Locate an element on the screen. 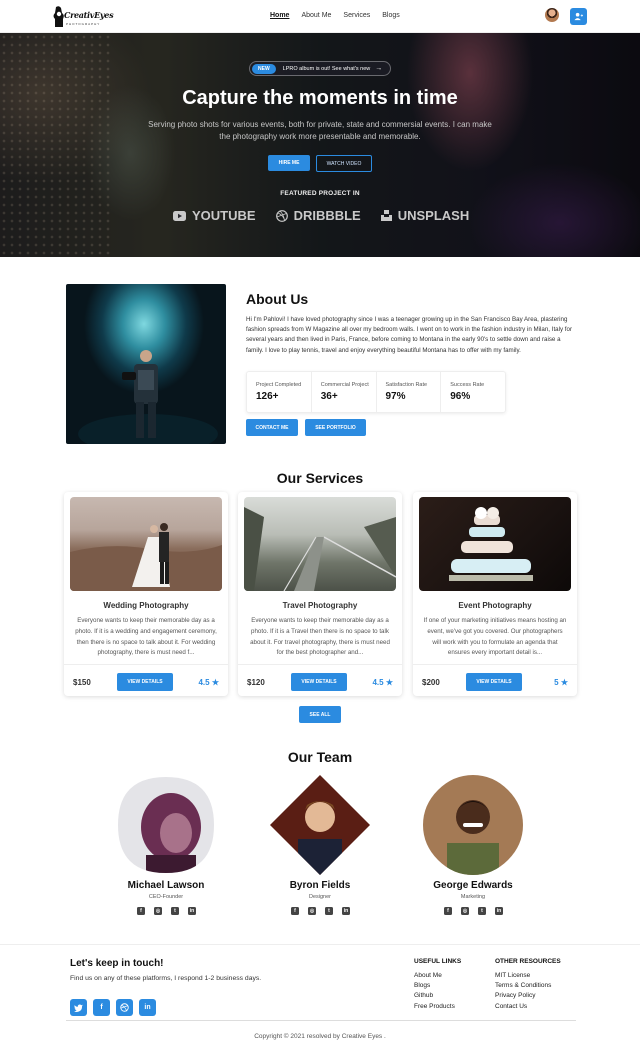 The height and width of the screenshot is (1052, 640). rating-value: 4.5 is located at coordinates (378, 682).